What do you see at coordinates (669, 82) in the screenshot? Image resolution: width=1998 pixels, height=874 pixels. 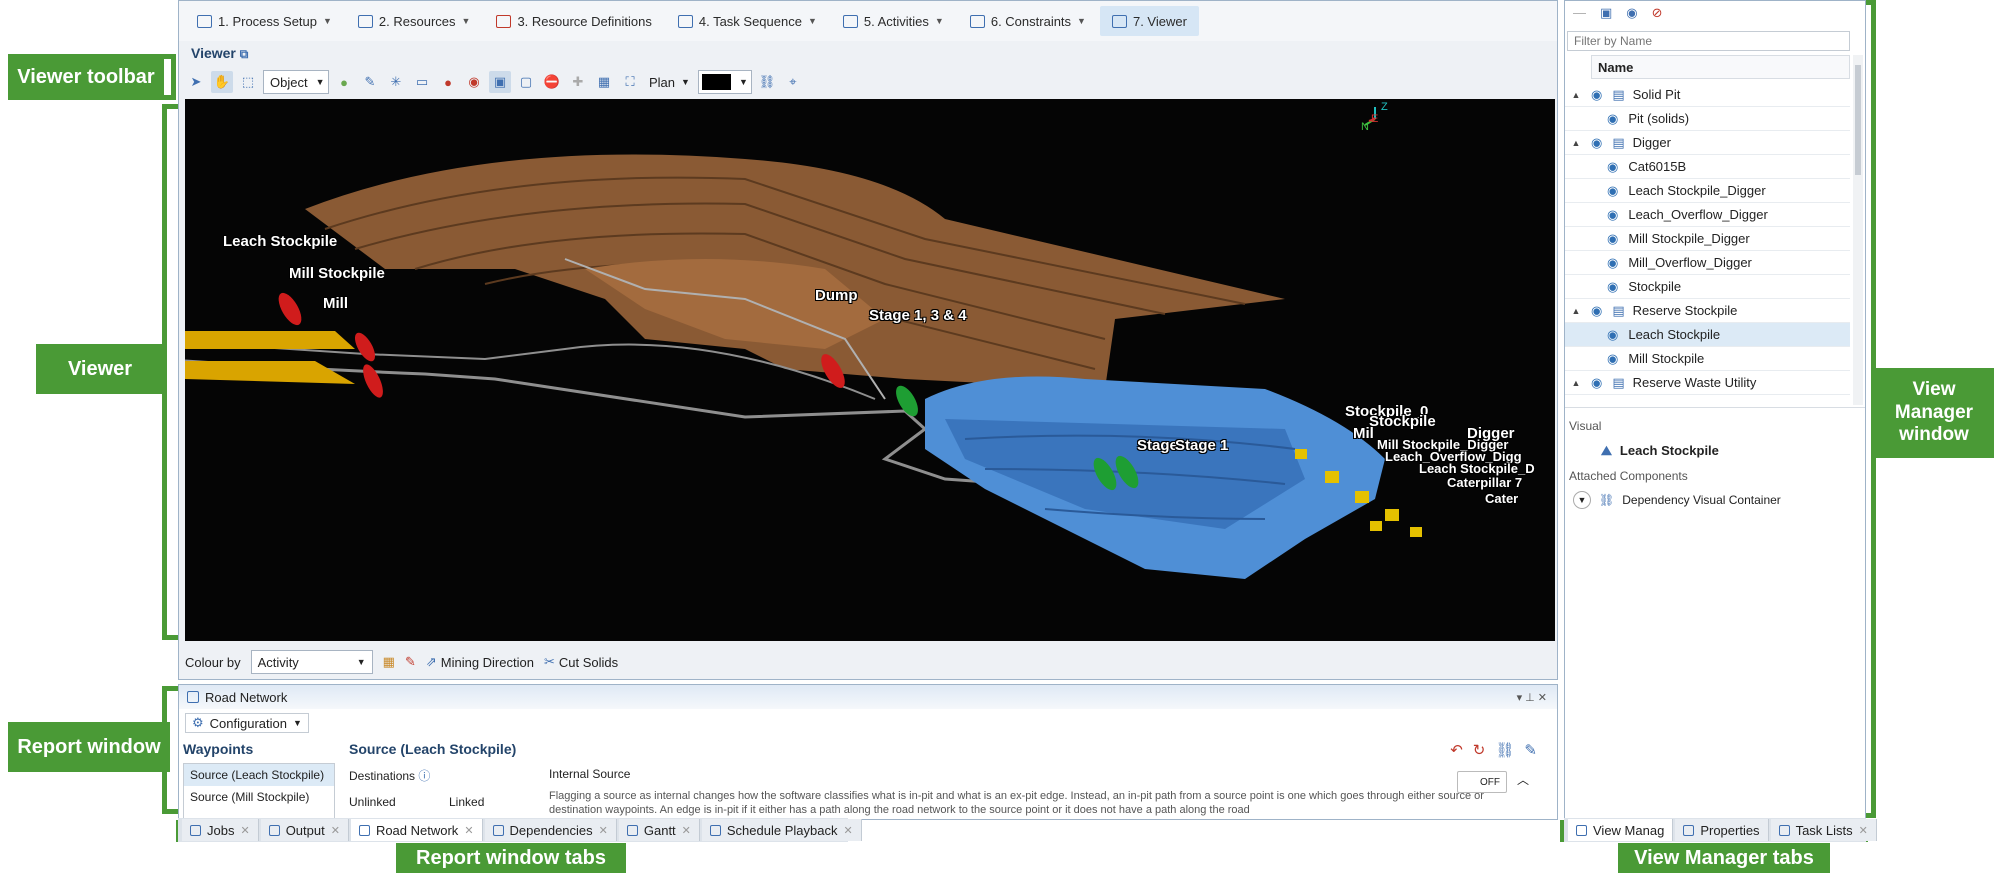 I see `view-mode-dropdown: Plan ▼` at bounding box center [669, 82].